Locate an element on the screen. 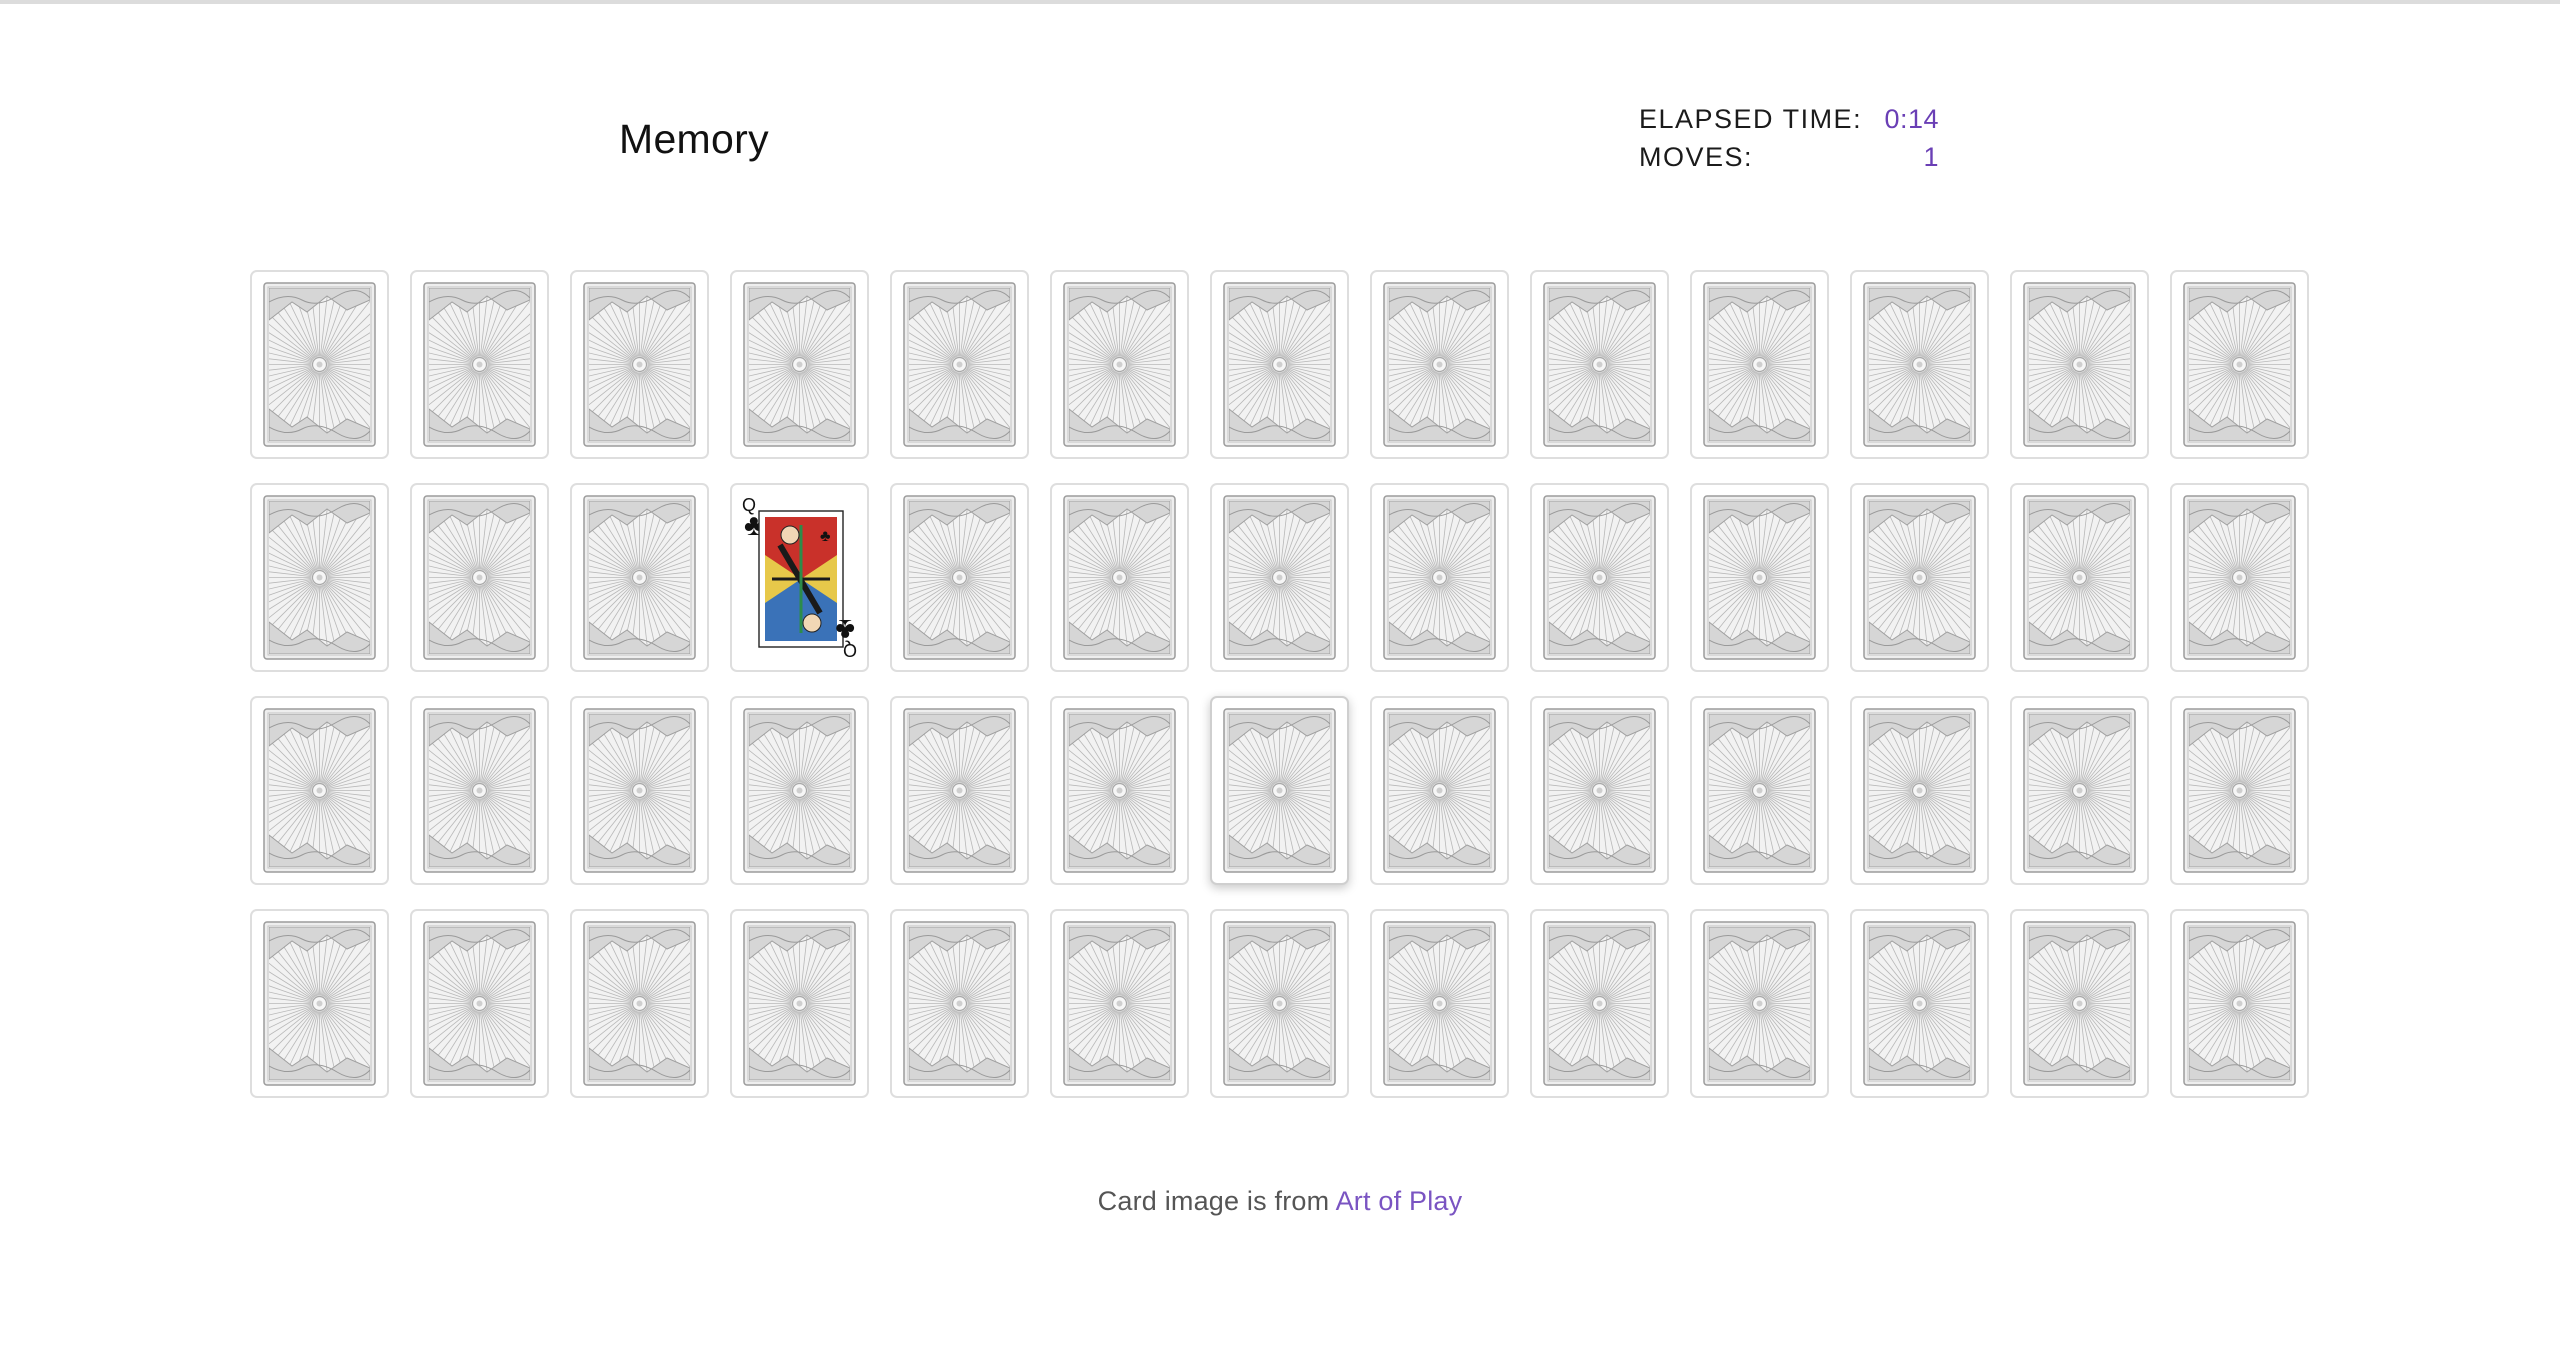 This screenshot has width=2560, height=1352. elapsed-time-label: ELAPSED TIME: is located at coordinates (1751, 119).